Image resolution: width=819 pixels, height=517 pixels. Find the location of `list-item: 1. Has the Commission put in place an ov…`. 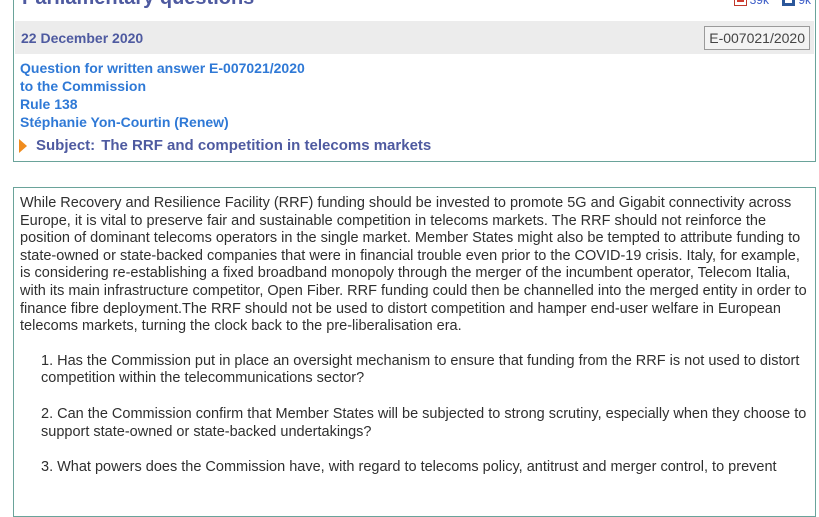

list-item: 1. Has the Commission put in place an ov… is located at coordinates (420, 369).